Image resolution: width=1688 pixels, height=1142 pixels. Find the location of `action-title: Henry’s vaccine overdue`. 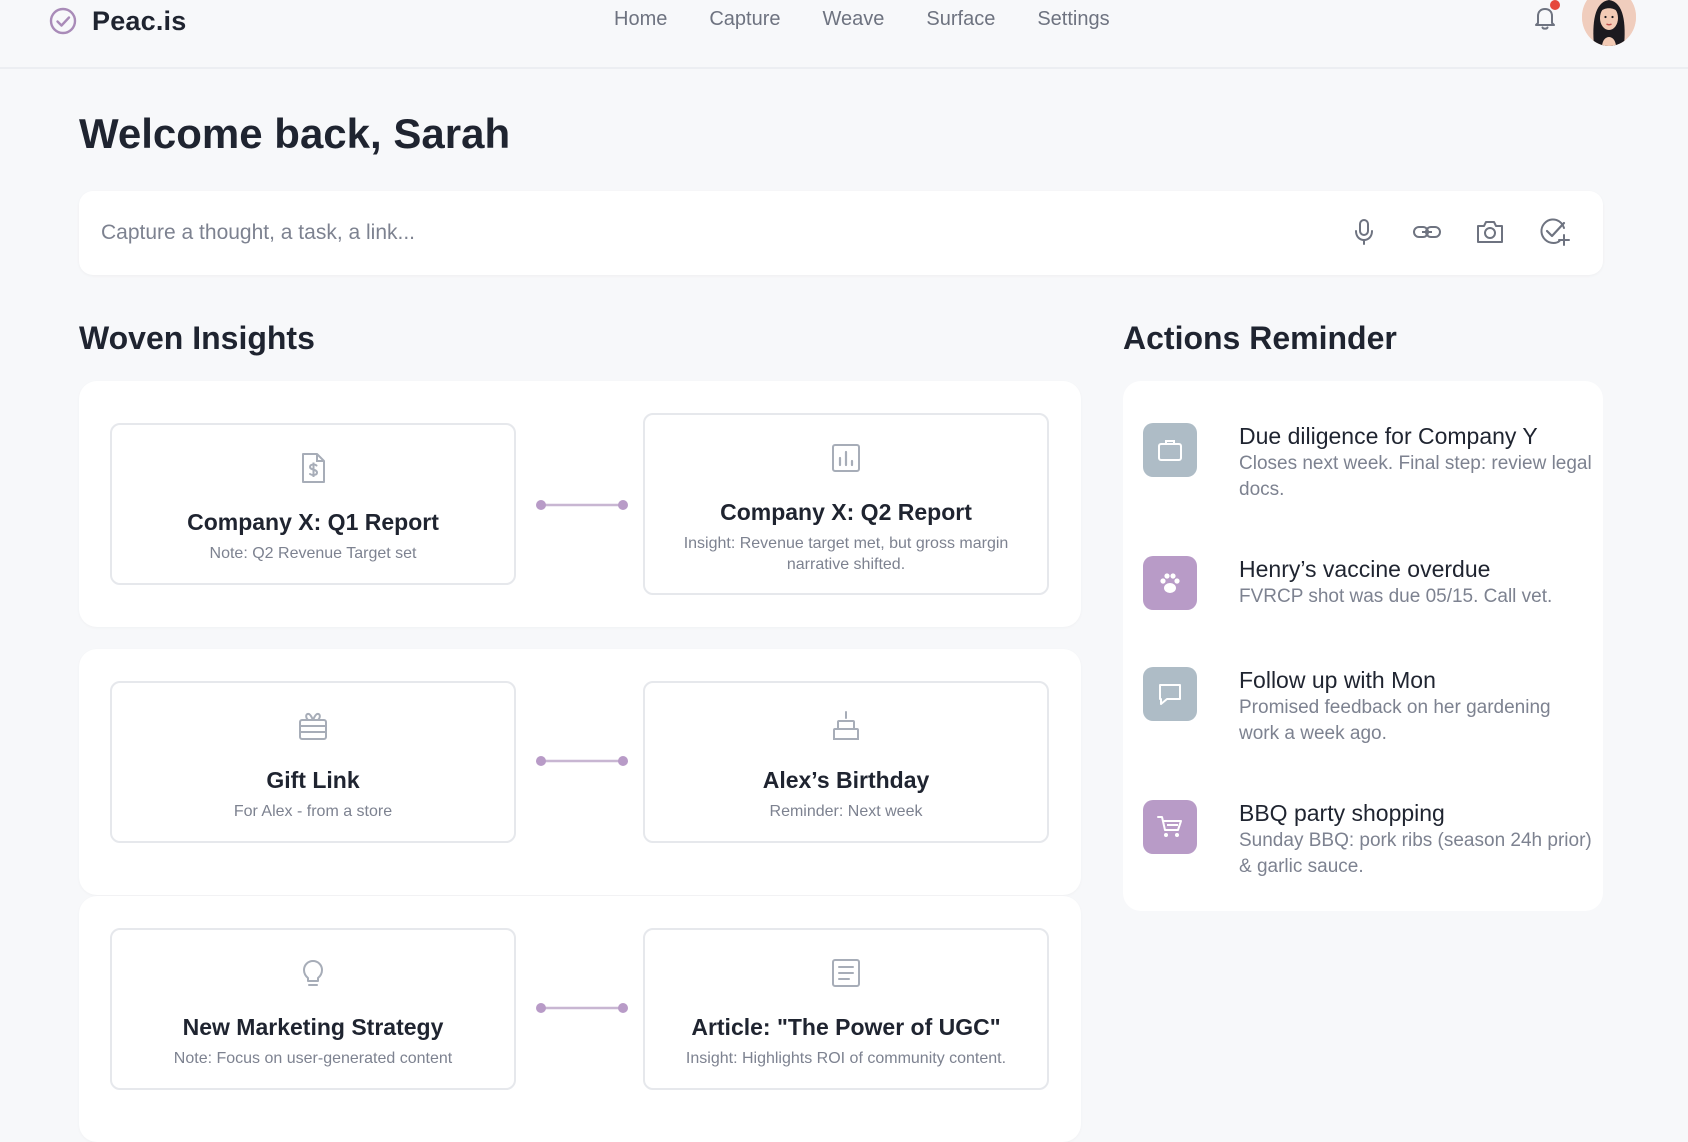

action-title: Henry’s vaccine overdue is located at coordinates (1365, 569).